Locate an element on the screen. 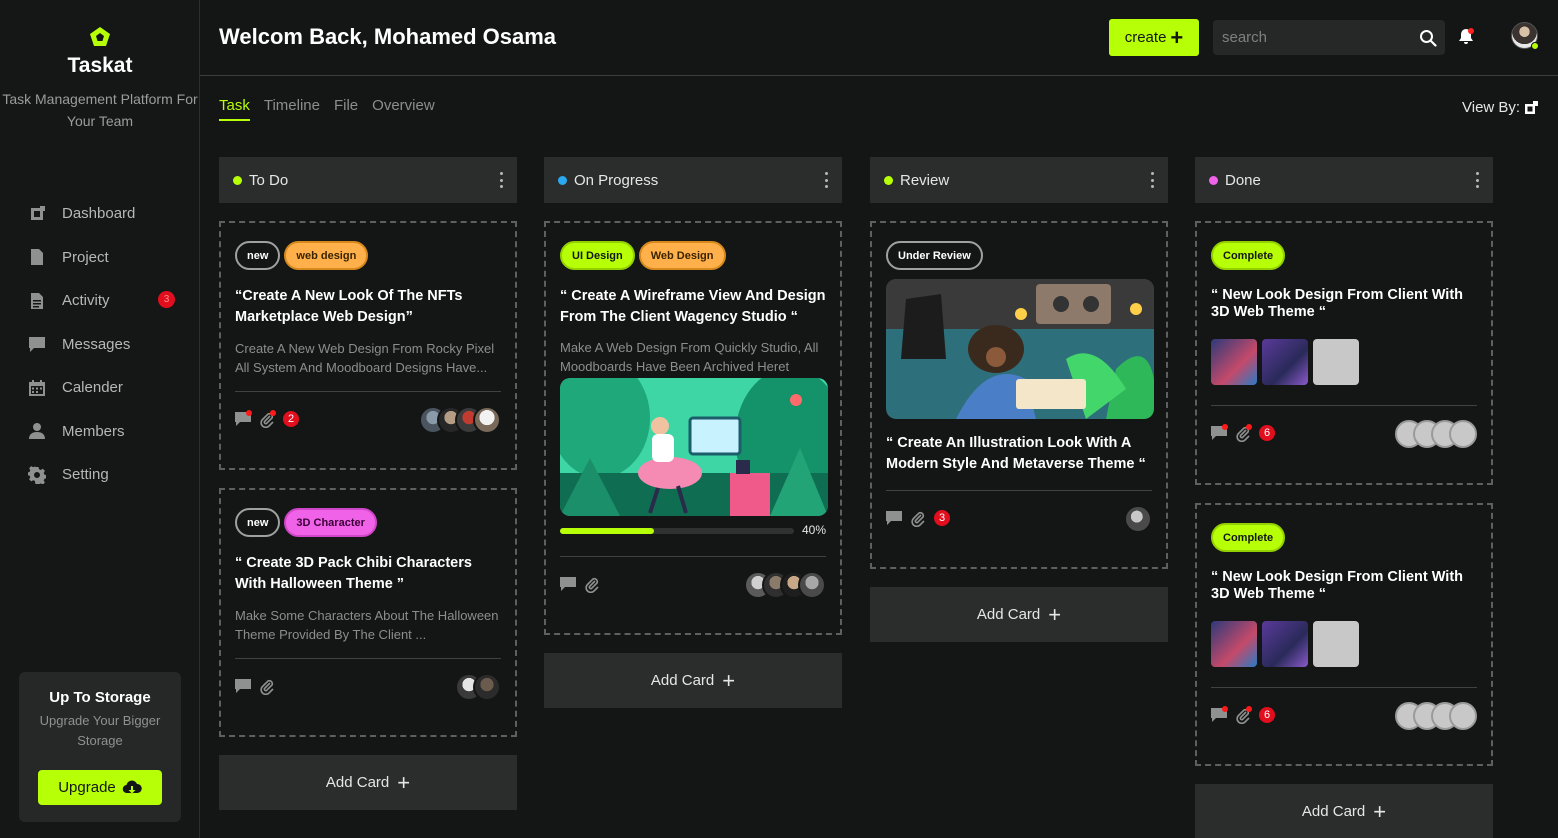 The image size is (1558, 838). view-by-toggle: View By: is located at coordinates (1500, 107).